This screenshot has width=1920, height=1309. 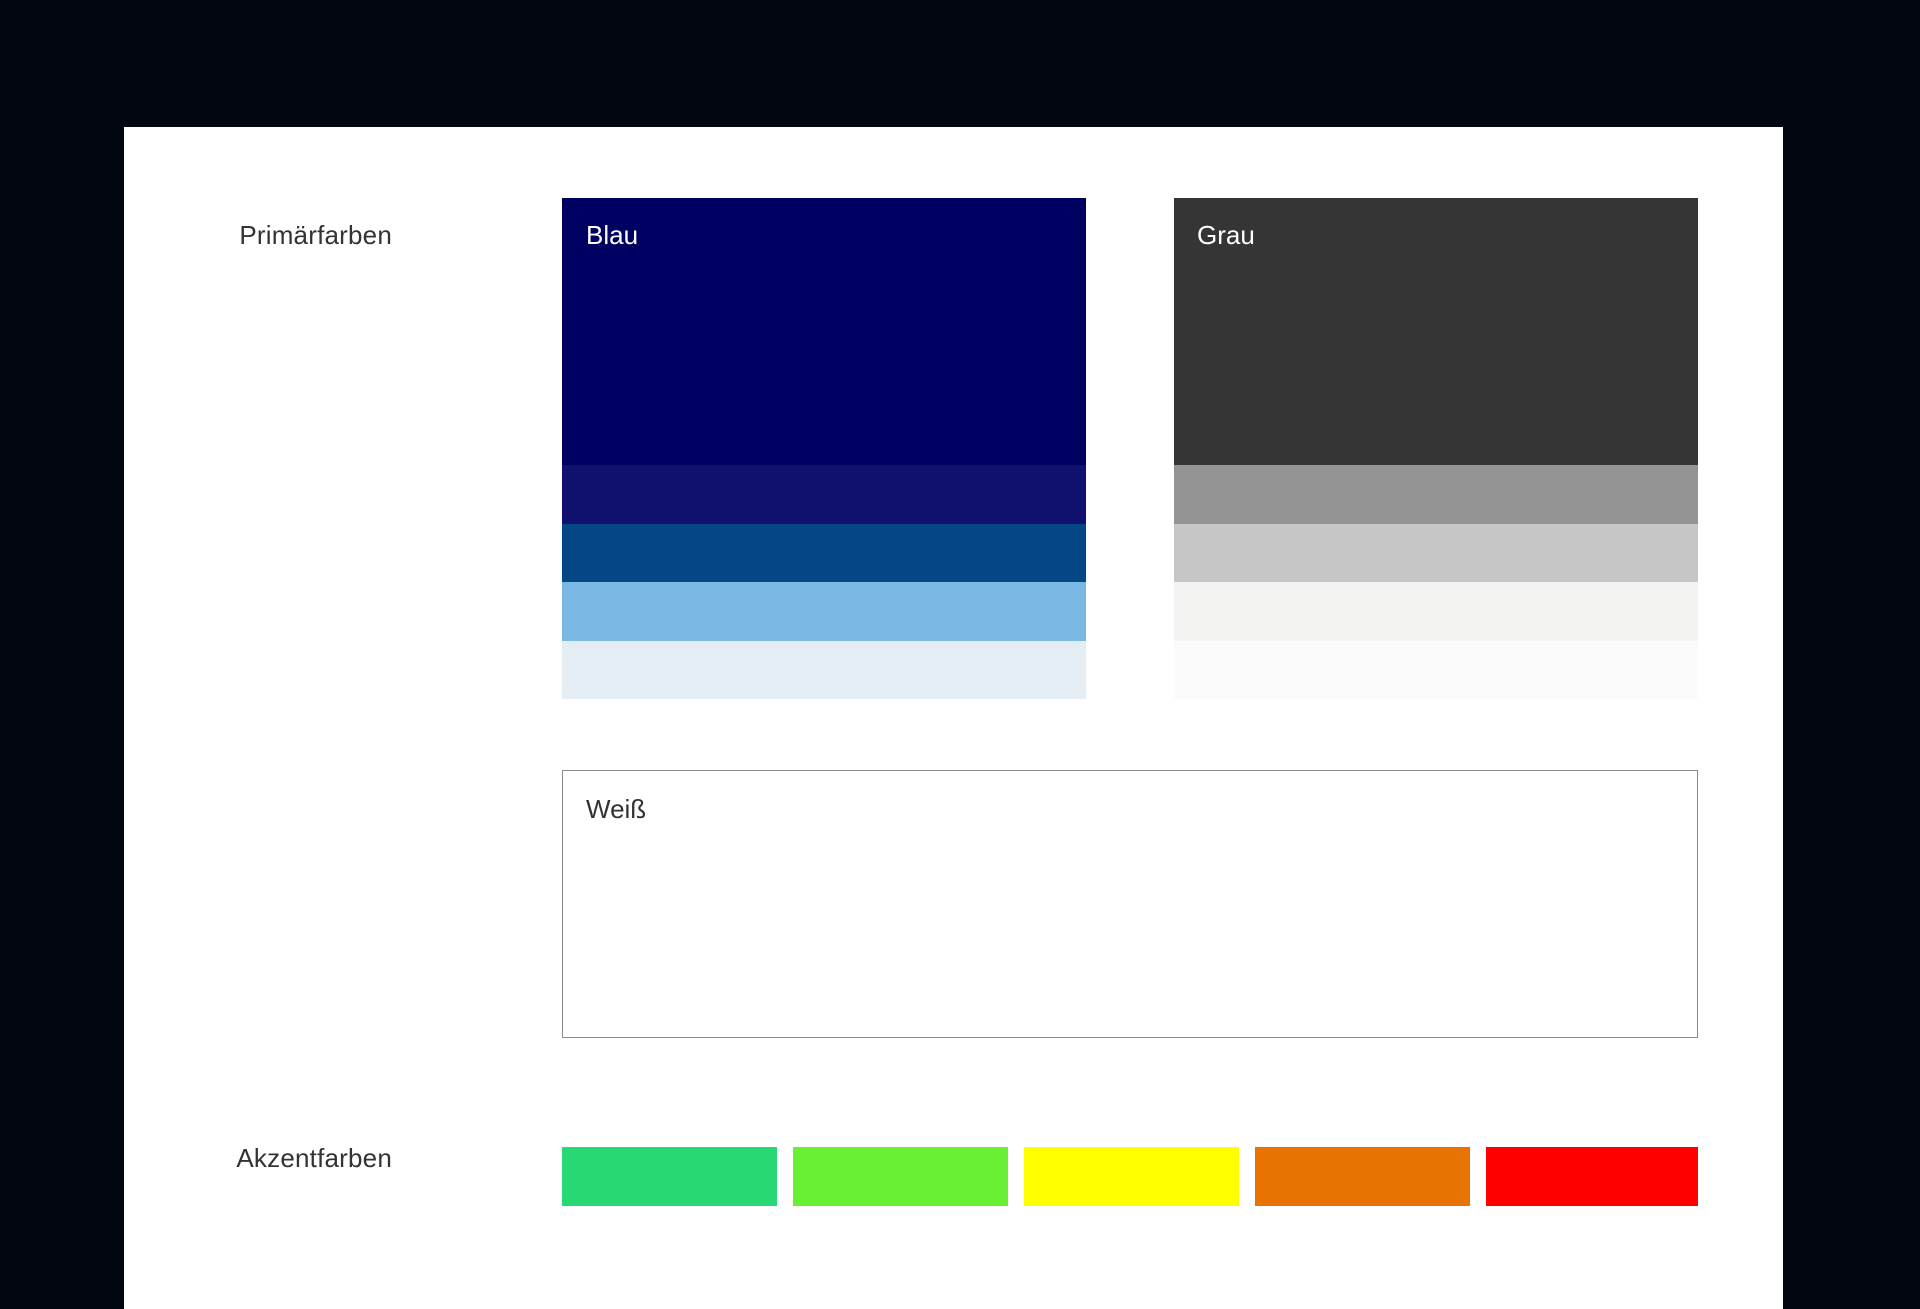 I want to click on accent-colors-label: Akzentfarben, so click(x=314, y=1158).